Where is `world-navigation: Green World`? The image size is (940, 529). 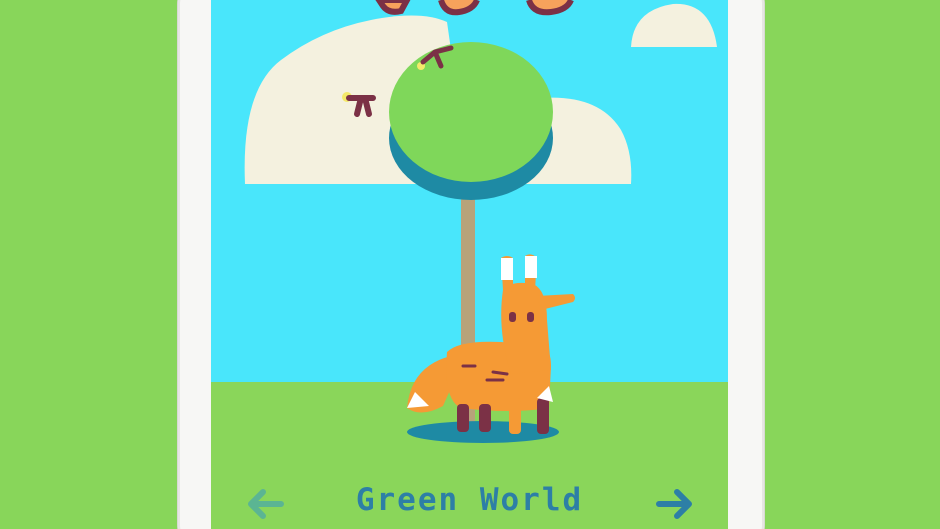
world-navigation: Green World is located at coordinates (469, 502).